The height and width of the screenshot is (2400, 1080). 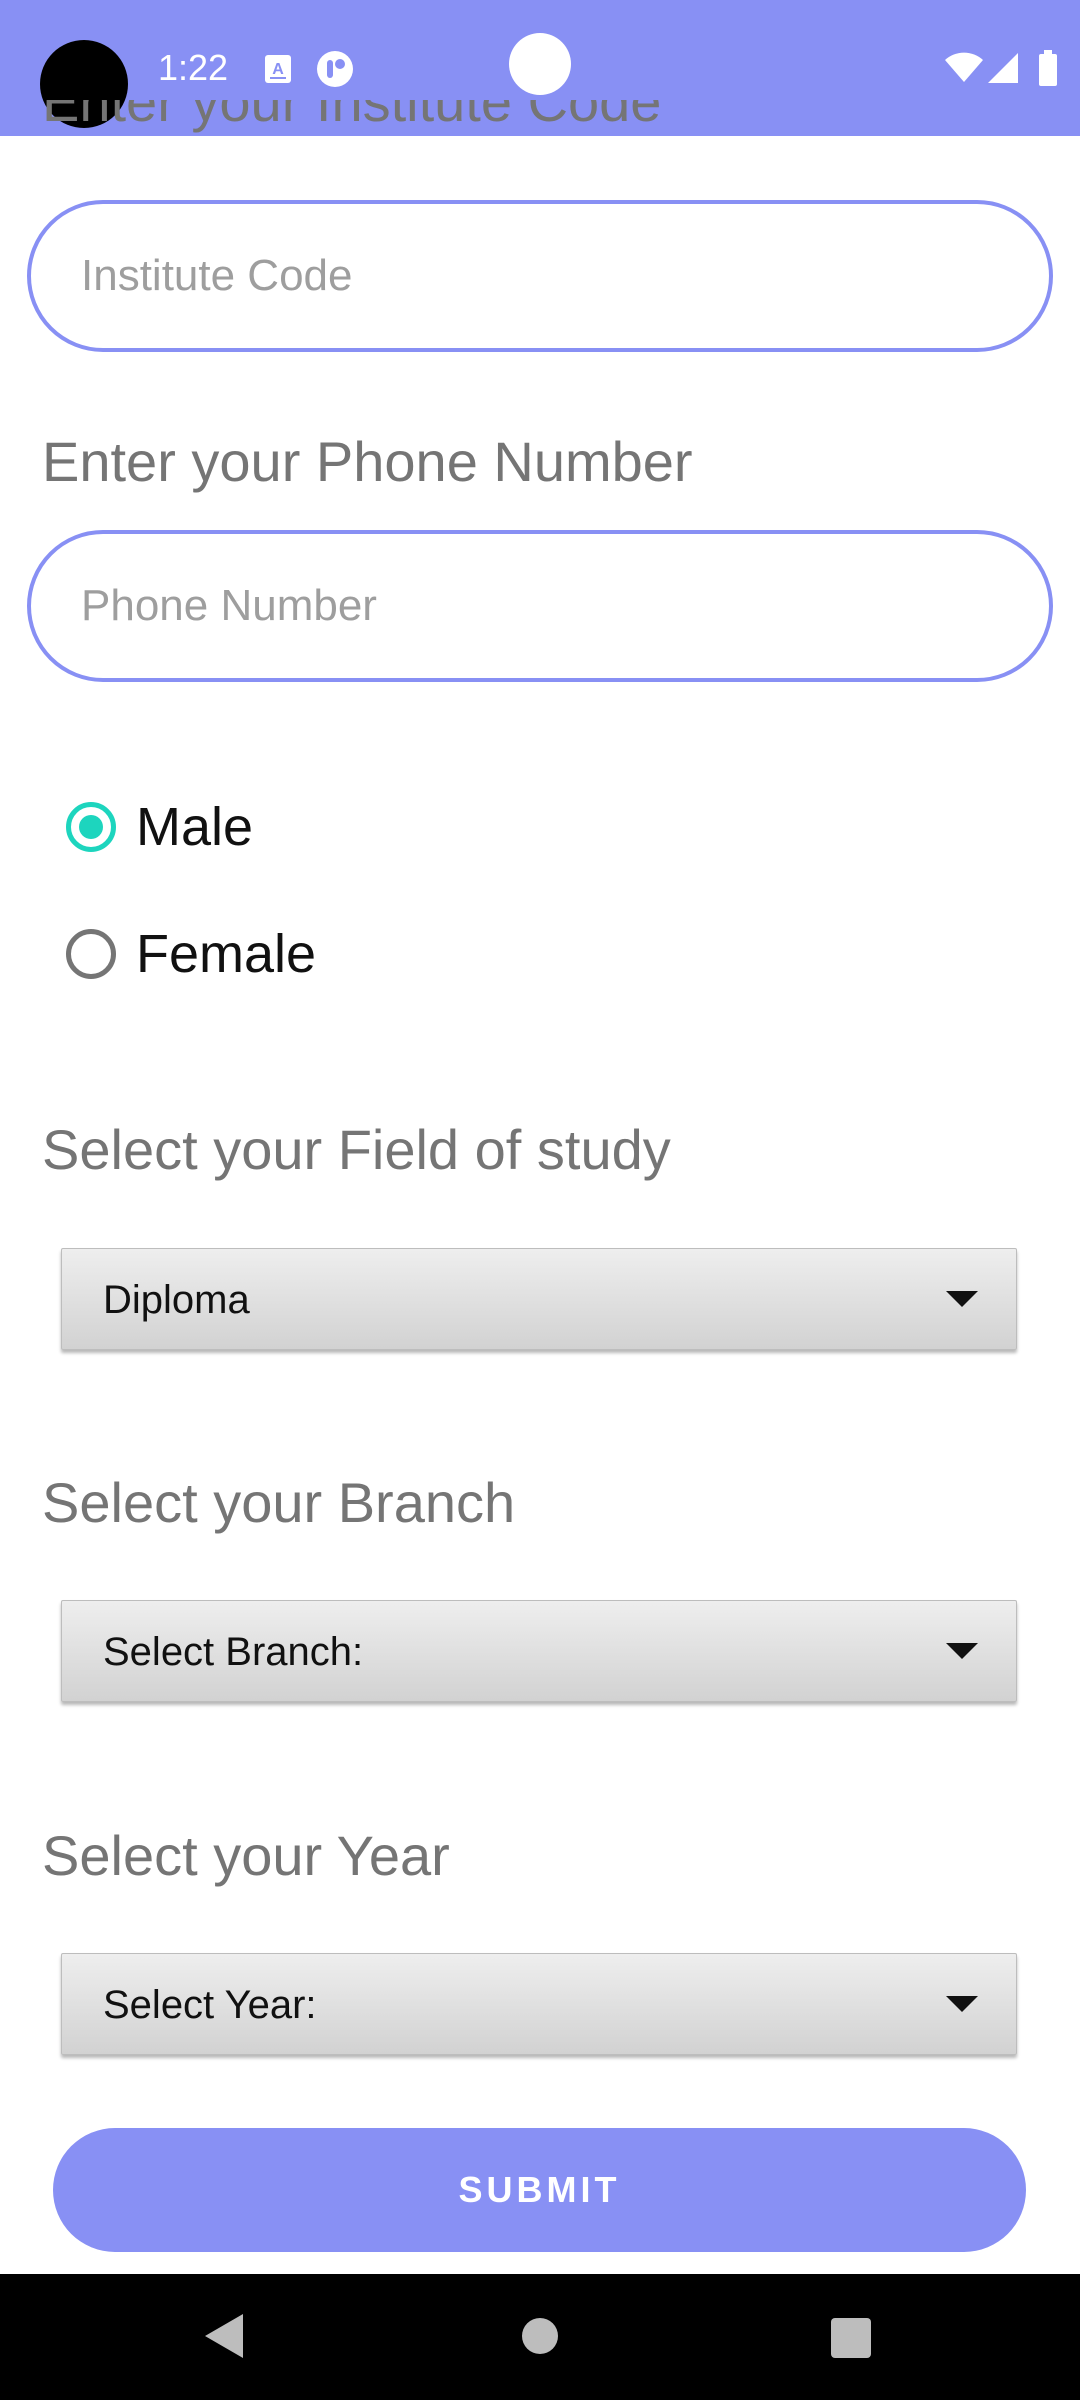 I want to click on field-of-study-label: Select your Field of study, so click(x=356, y=1149).